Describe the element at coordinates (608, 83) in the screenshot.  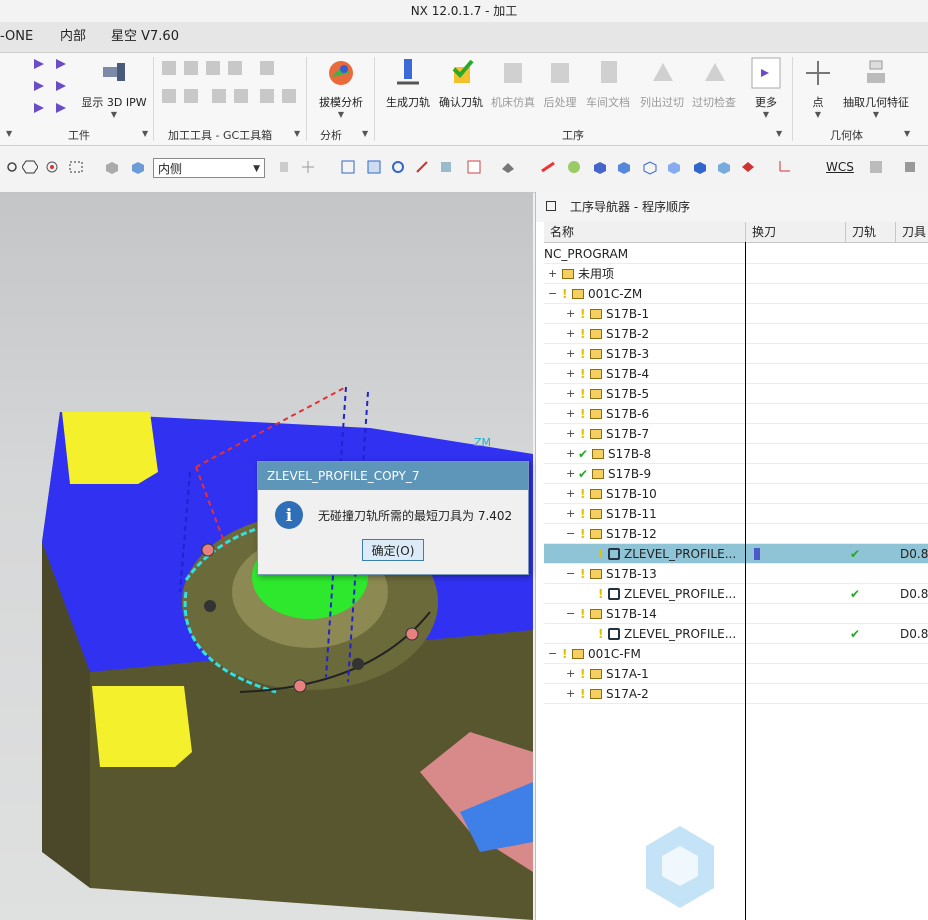
I see `shop-doc-button: 车间文档` at that location.